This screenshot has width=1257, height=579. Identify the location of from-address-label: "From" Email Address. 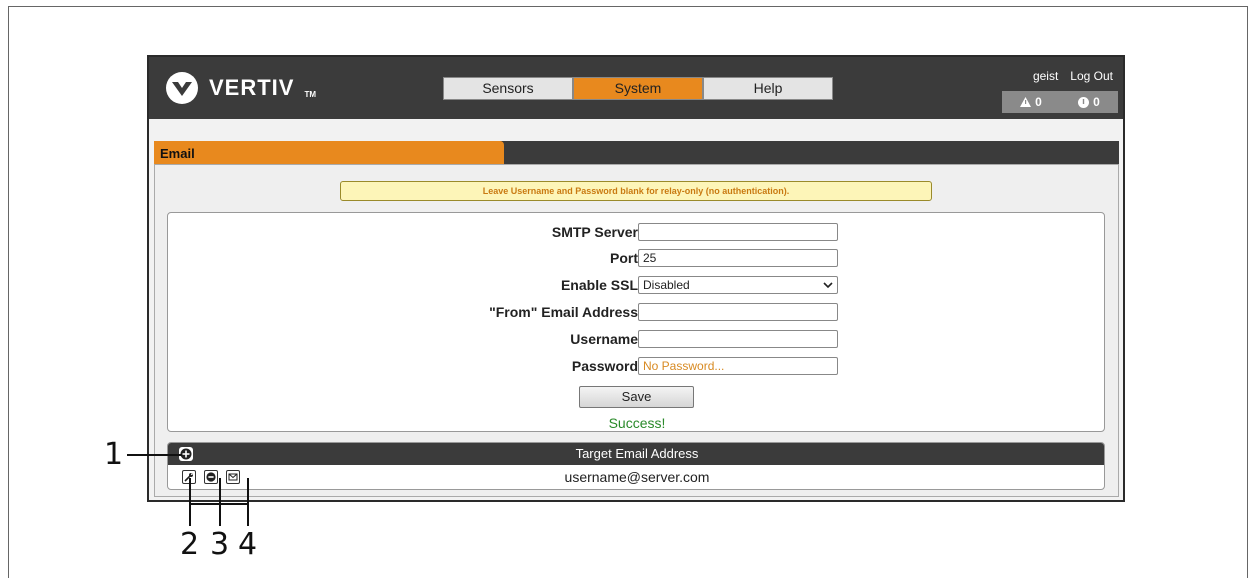
(563, 312).